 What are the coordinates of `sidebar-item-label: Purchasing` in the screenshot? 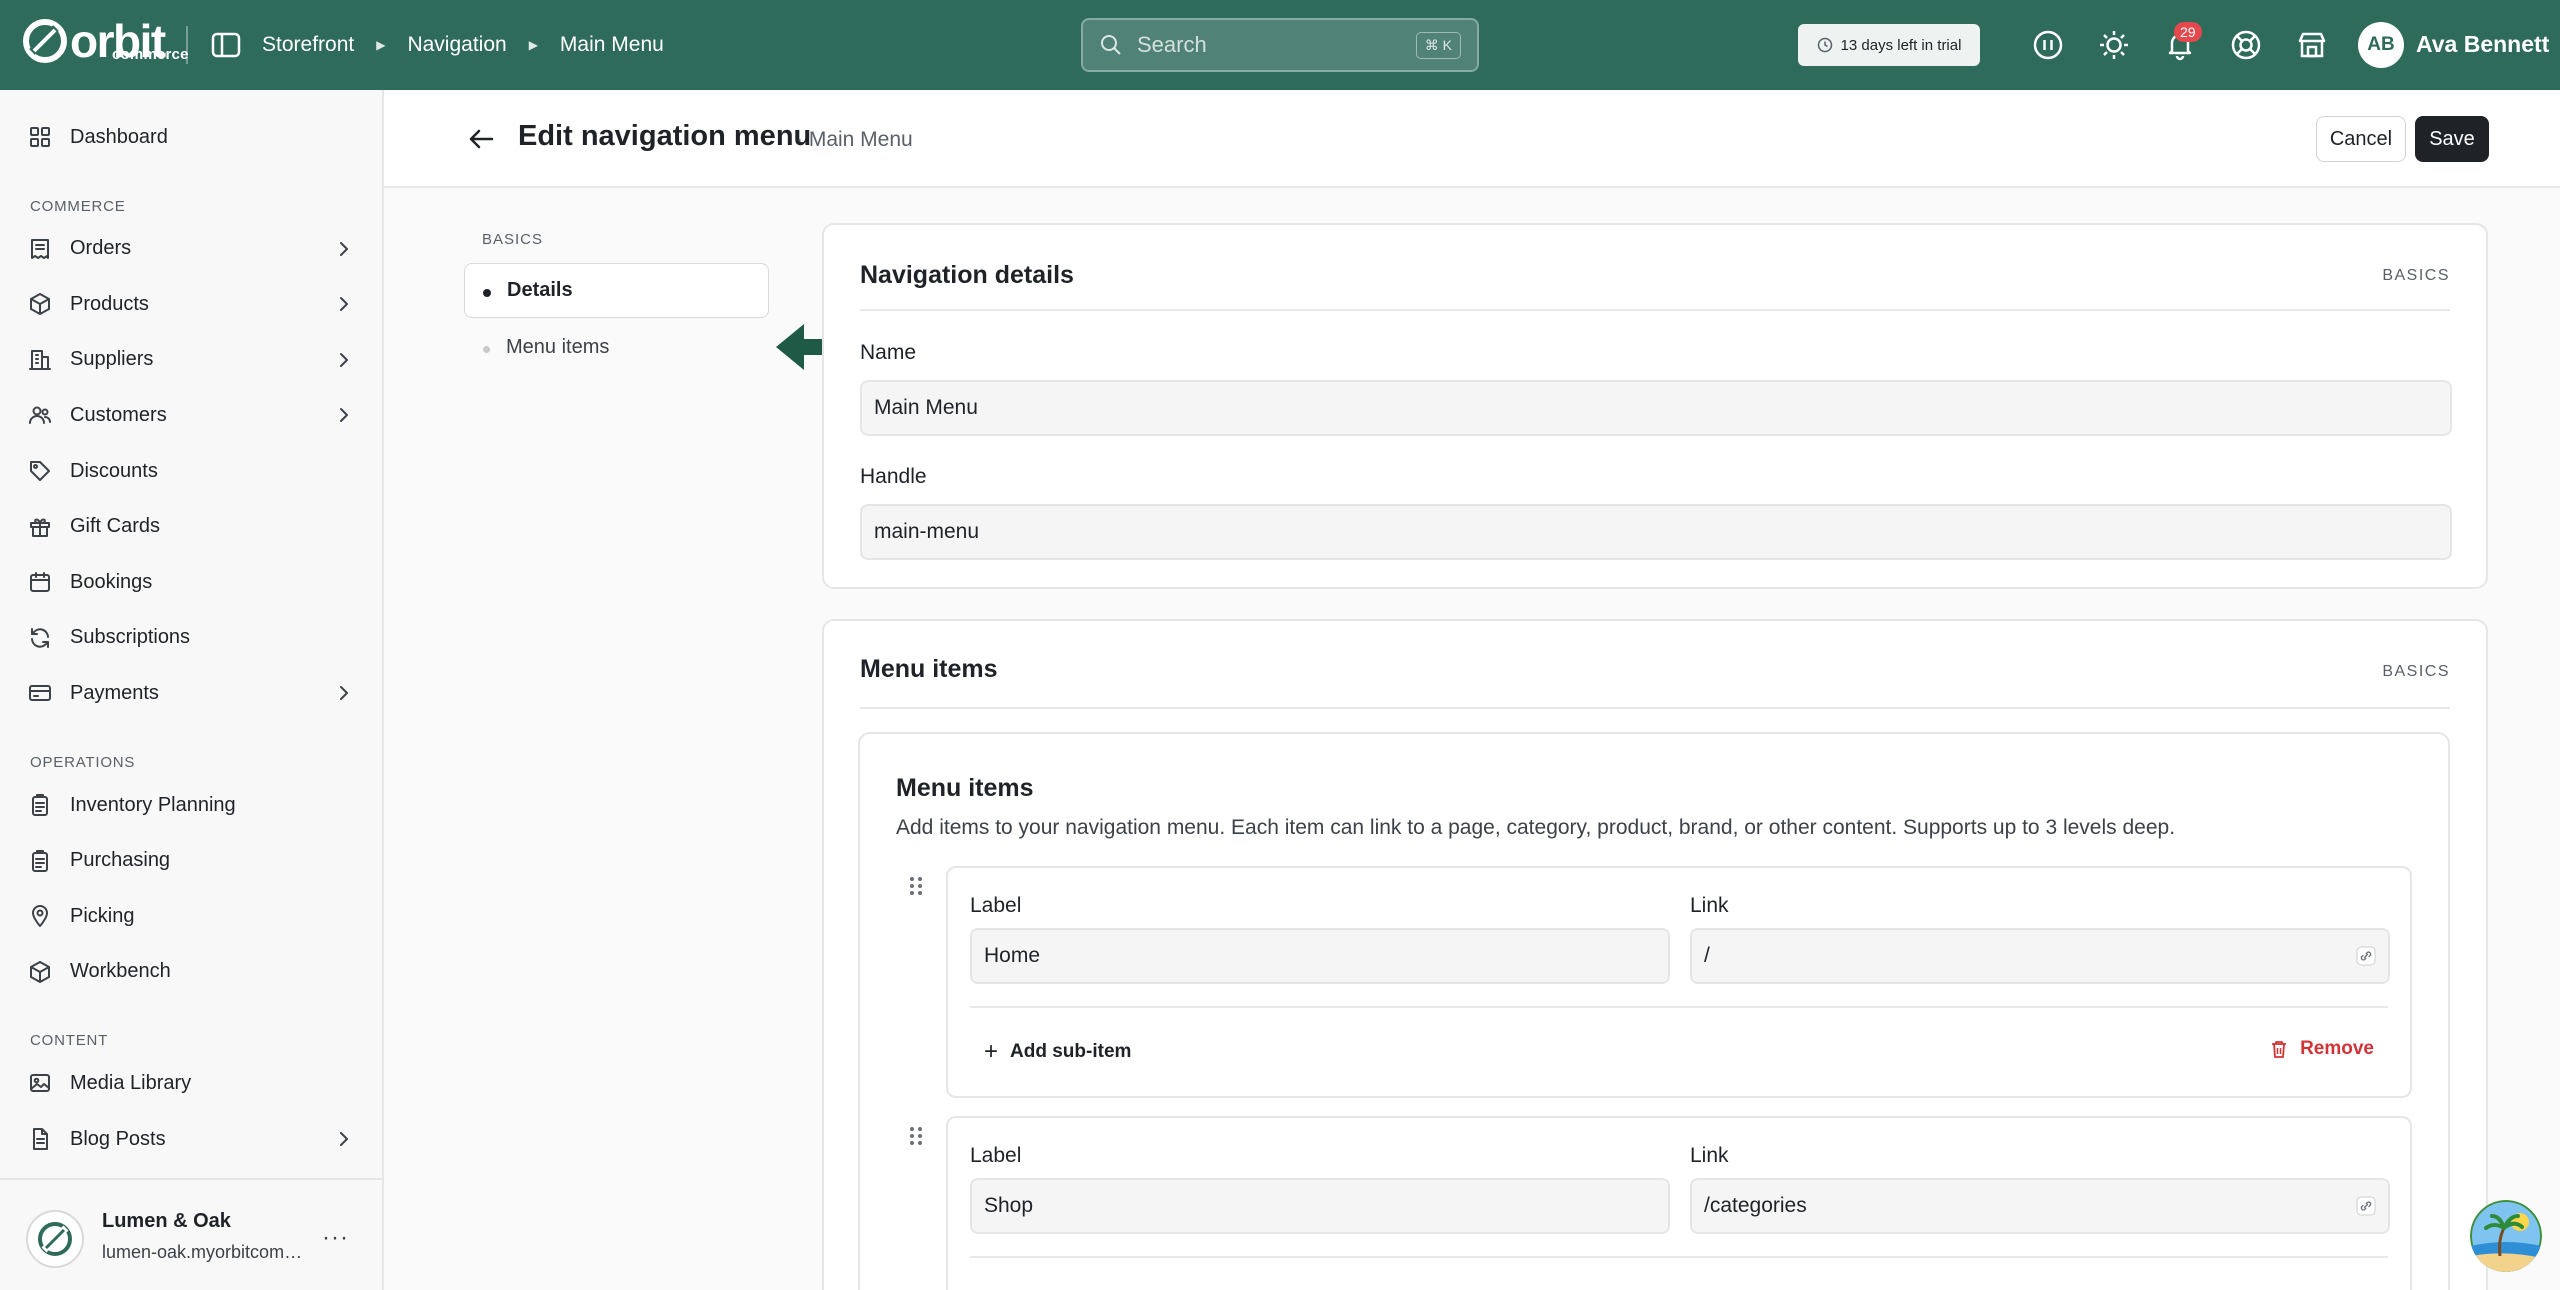 It's located at (120, 860).